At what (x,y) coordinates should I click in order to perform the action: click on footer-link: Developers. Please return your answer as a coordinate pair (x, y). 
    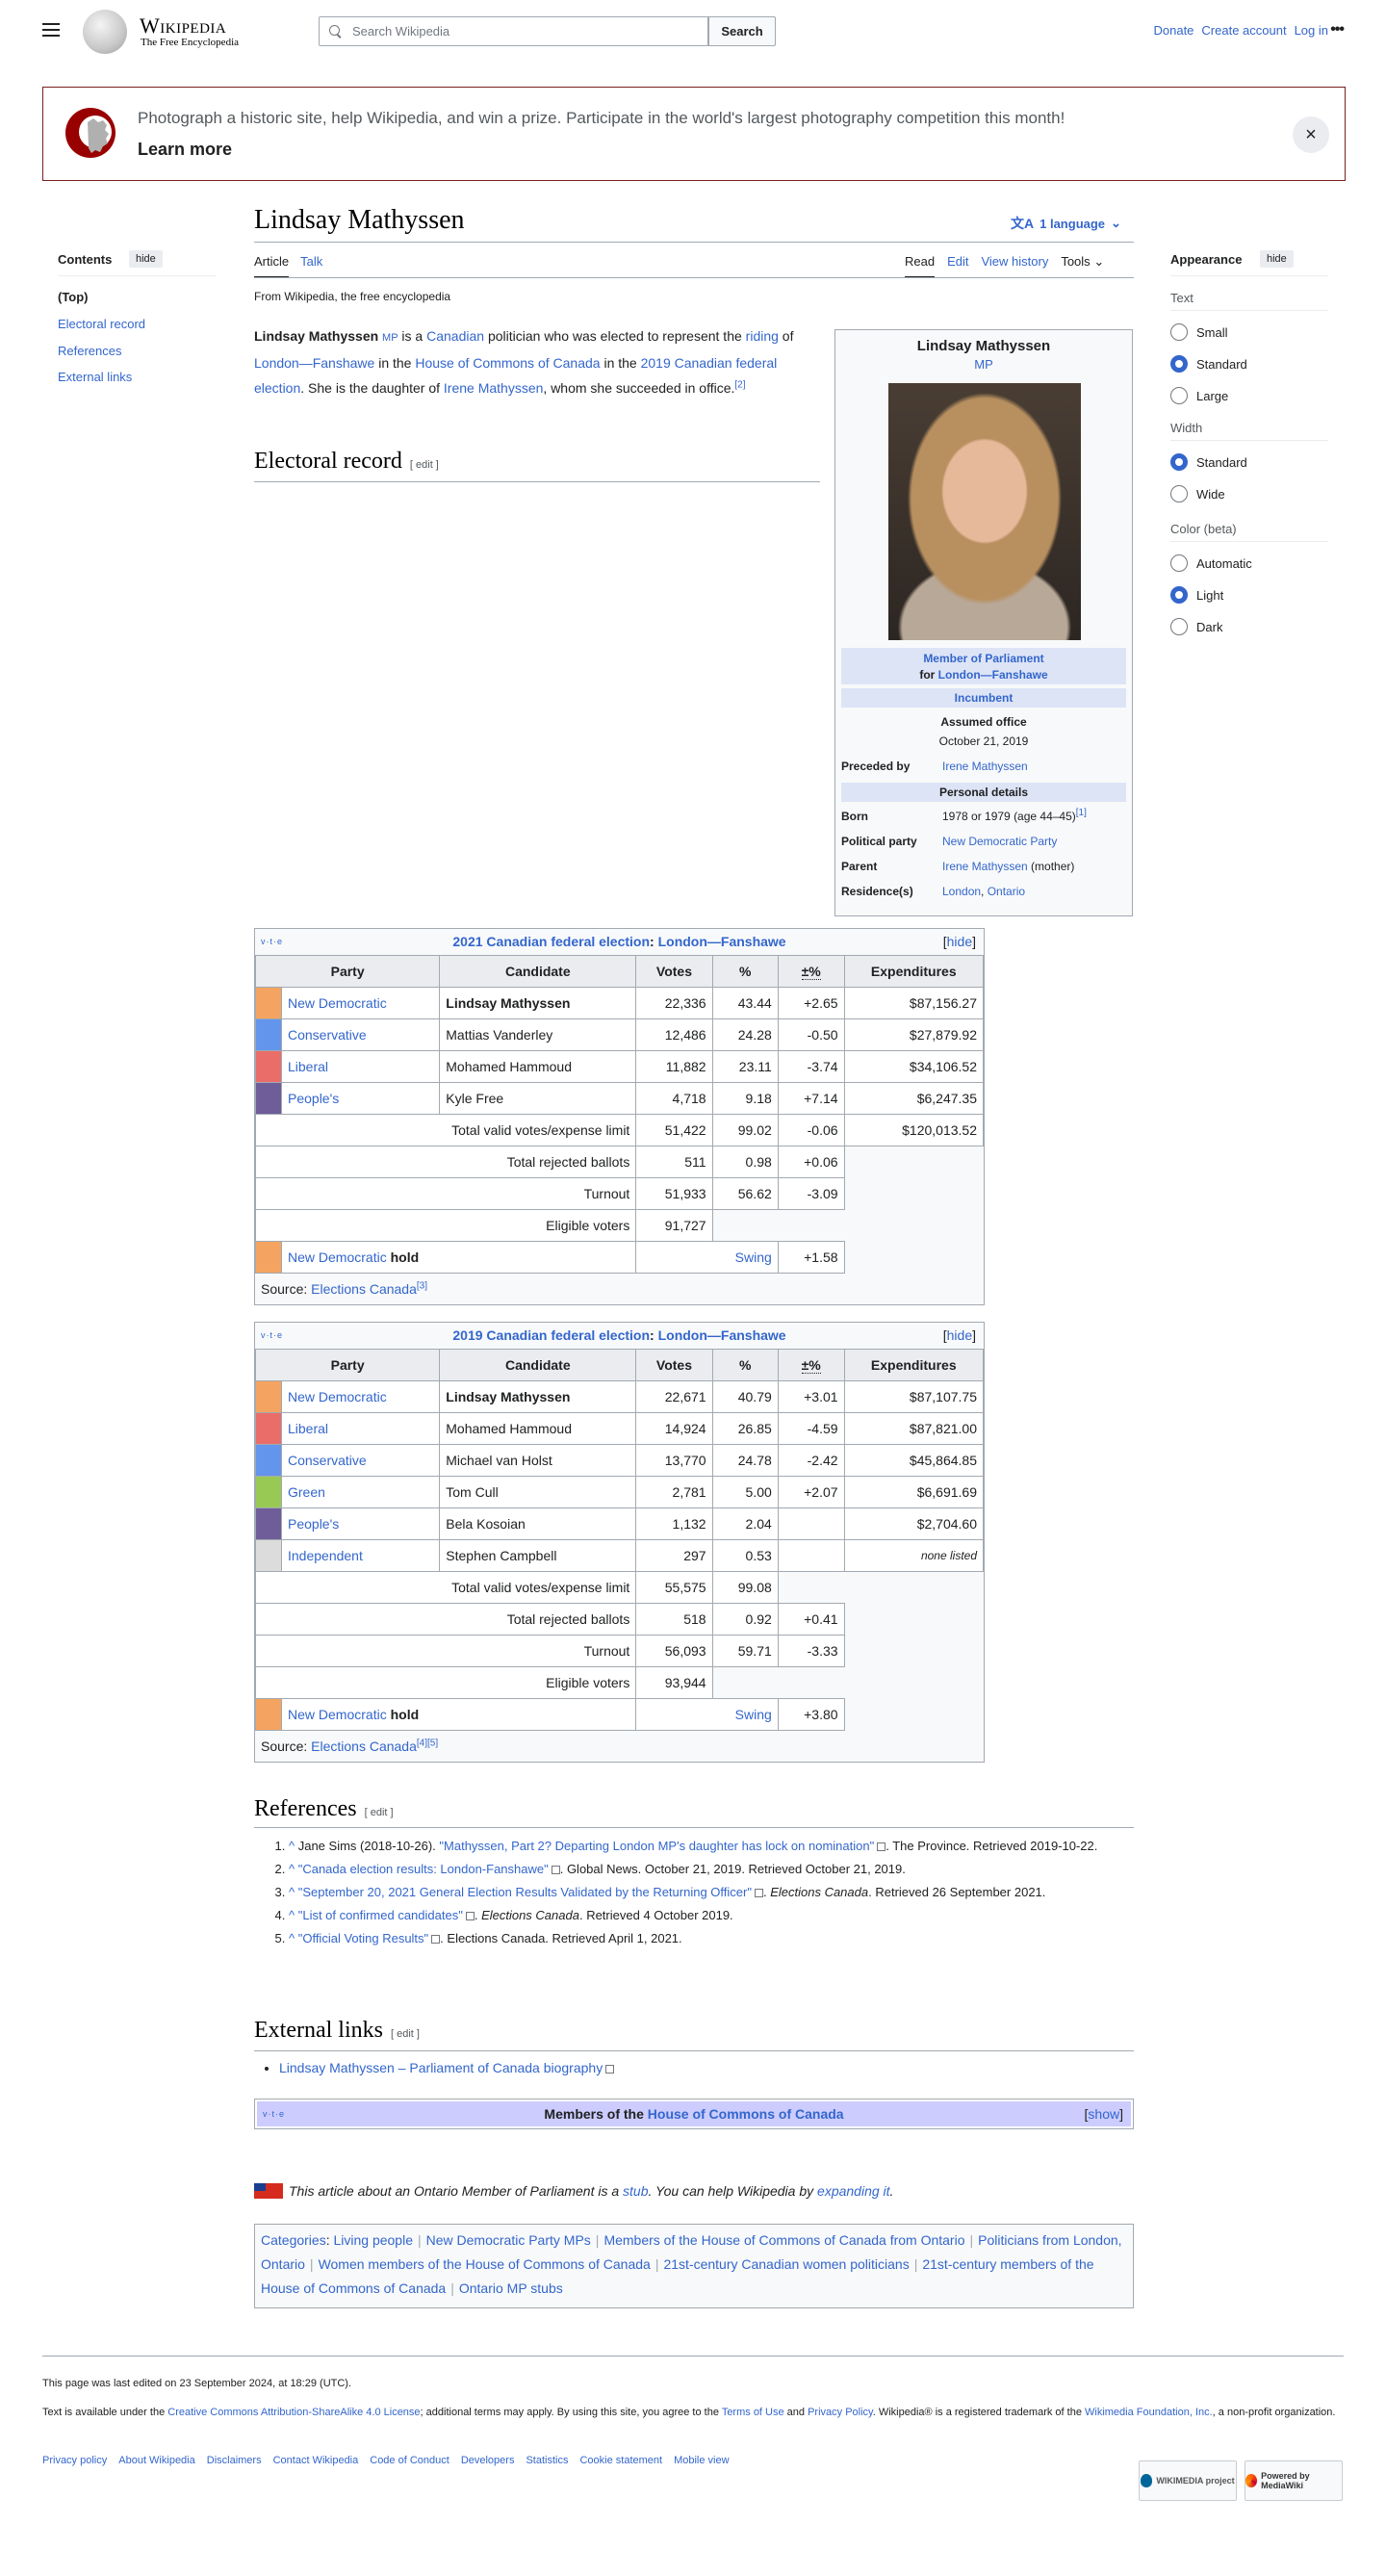
    Looking at the image, I should click on (488, 2460).